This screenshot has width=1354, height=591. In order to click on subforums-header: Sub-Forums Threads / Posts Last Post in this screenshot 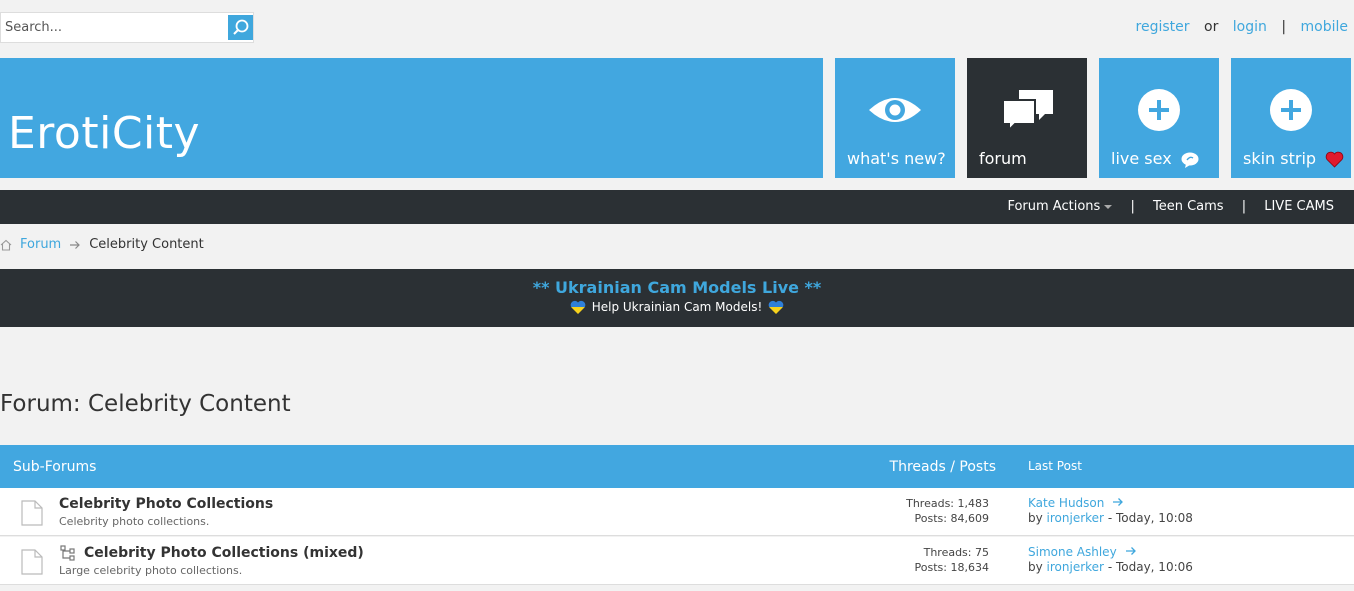, I will do `click(677, 466)`.